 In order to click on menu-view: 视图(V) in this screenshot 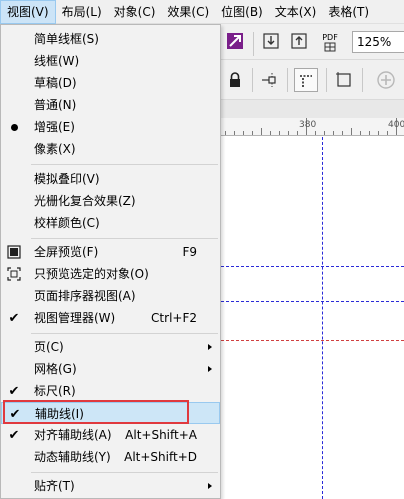, I will do `click(28, 12)`.